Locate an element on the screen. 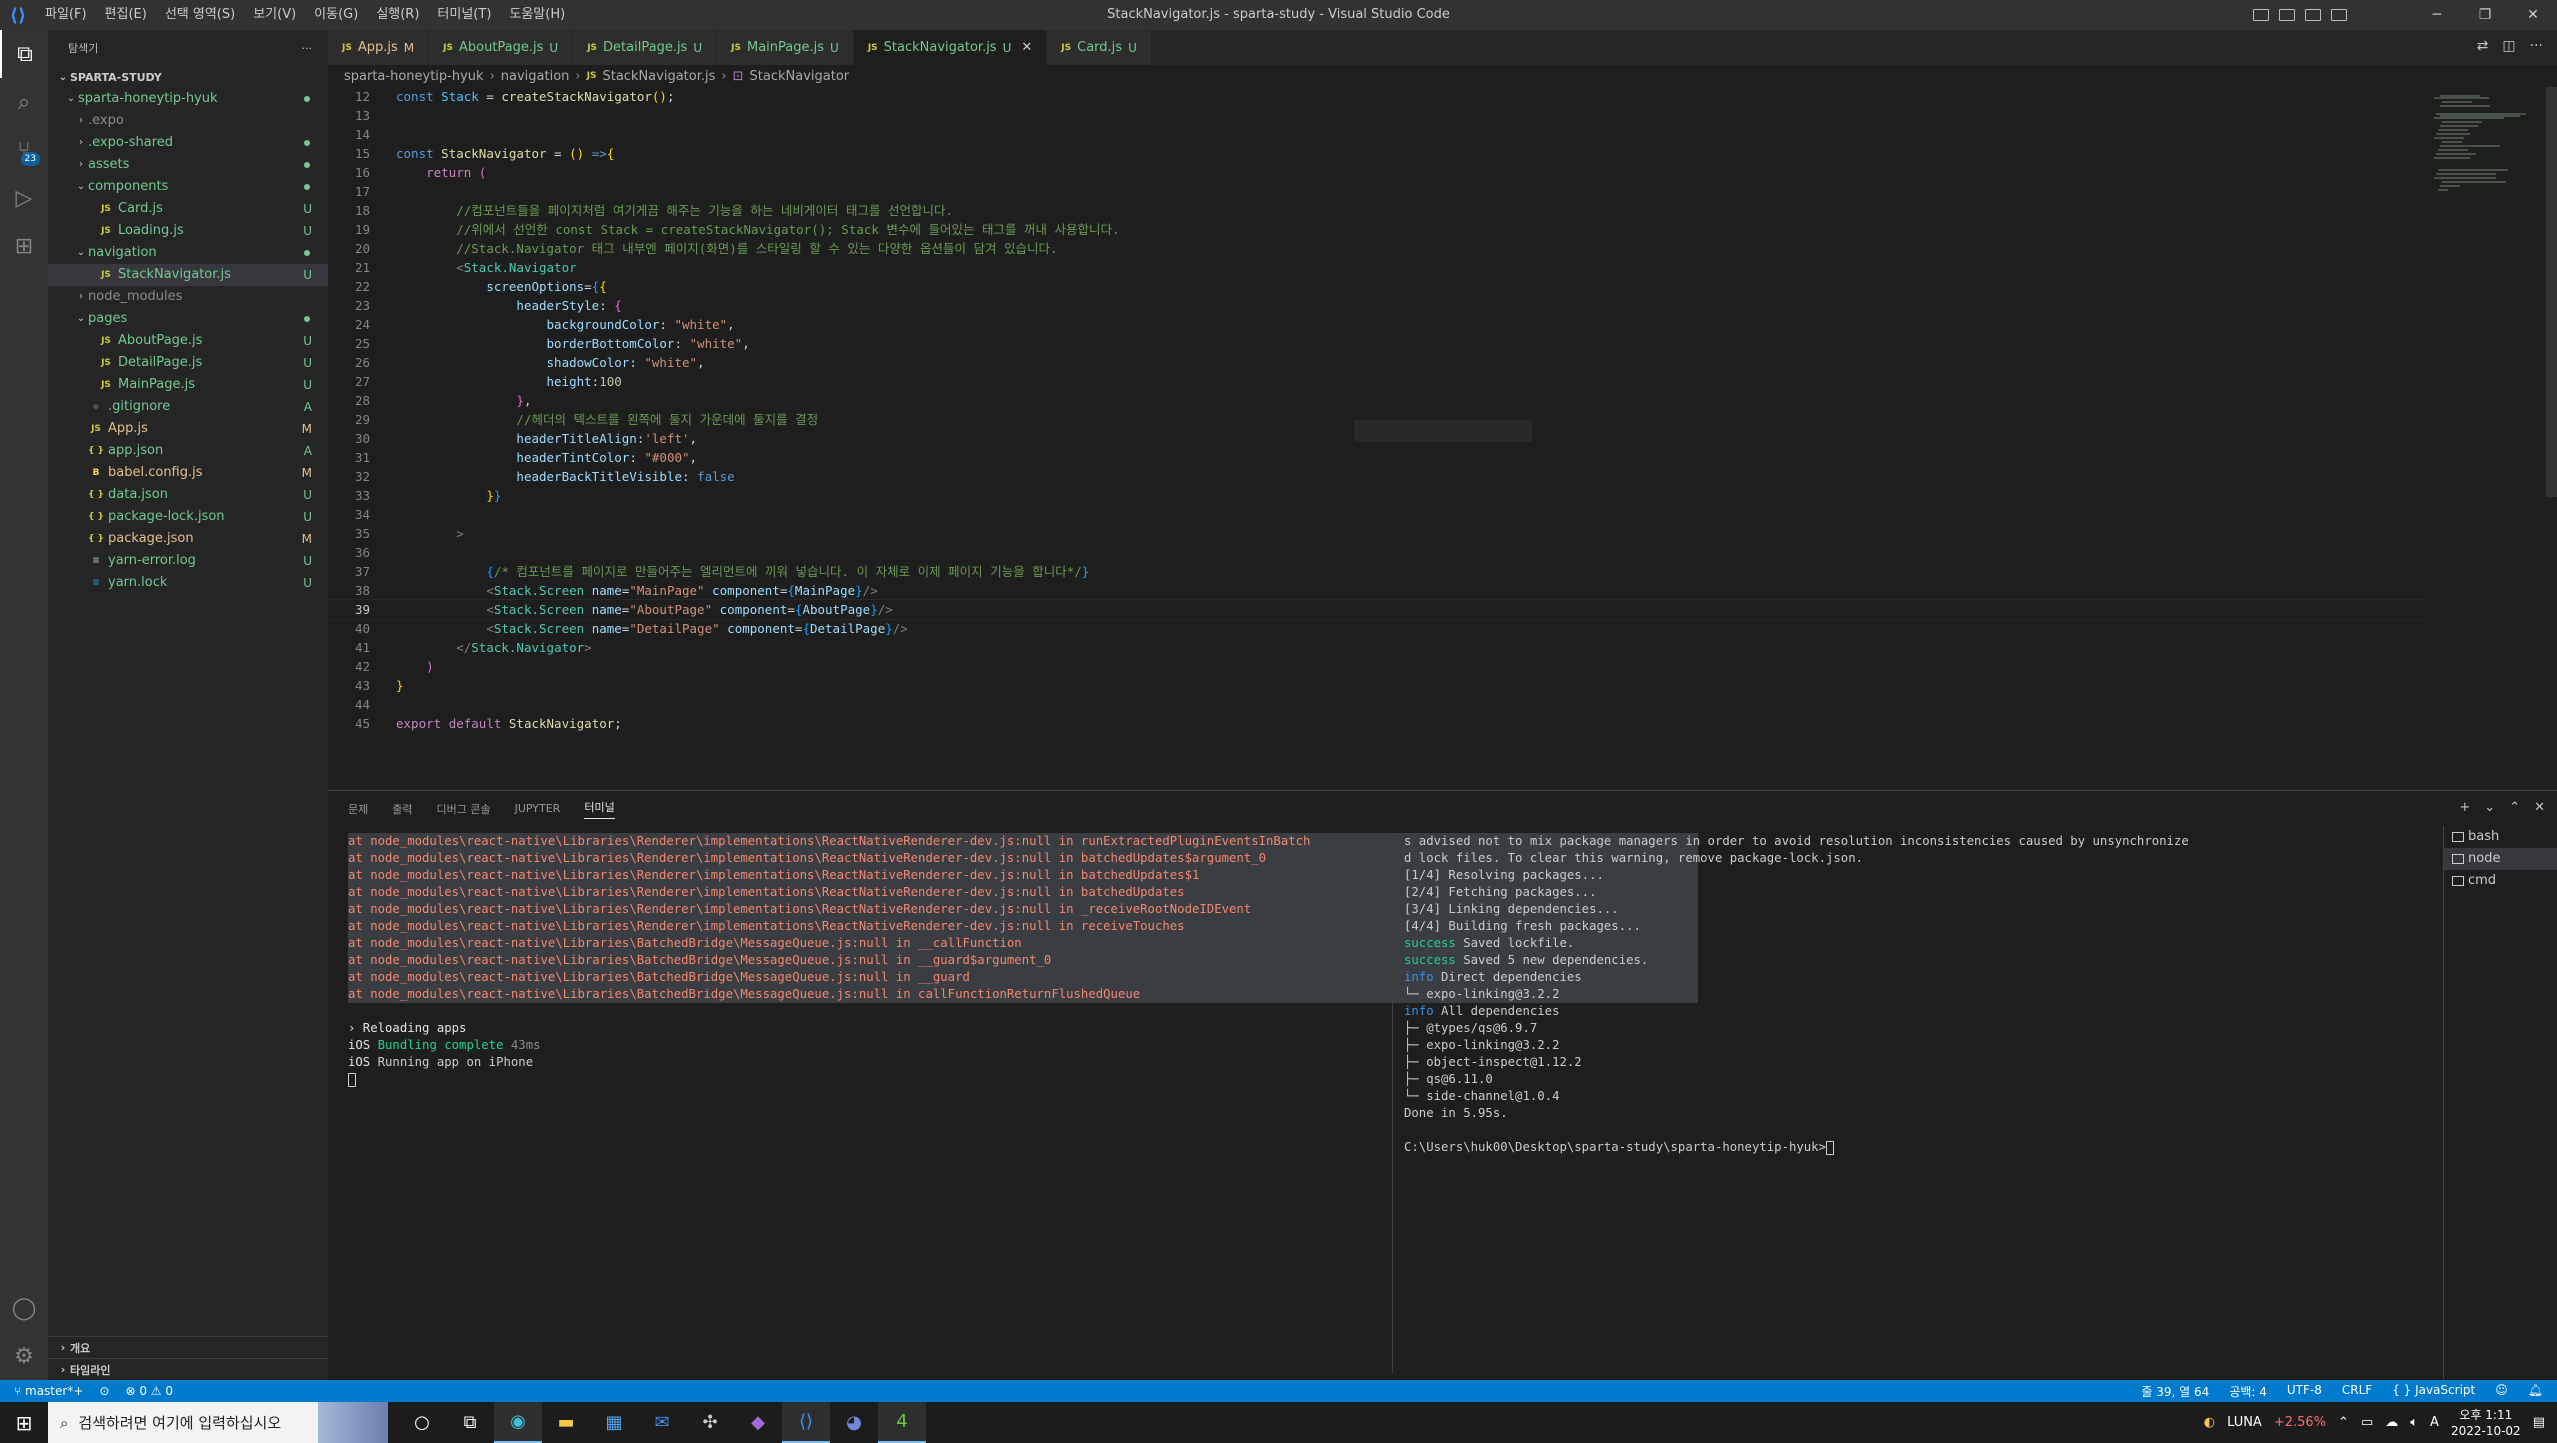 The height and width of the screenshot is (1443, 2557). file-item: JS AboutPage.js U is located at coordinates (188, 341).